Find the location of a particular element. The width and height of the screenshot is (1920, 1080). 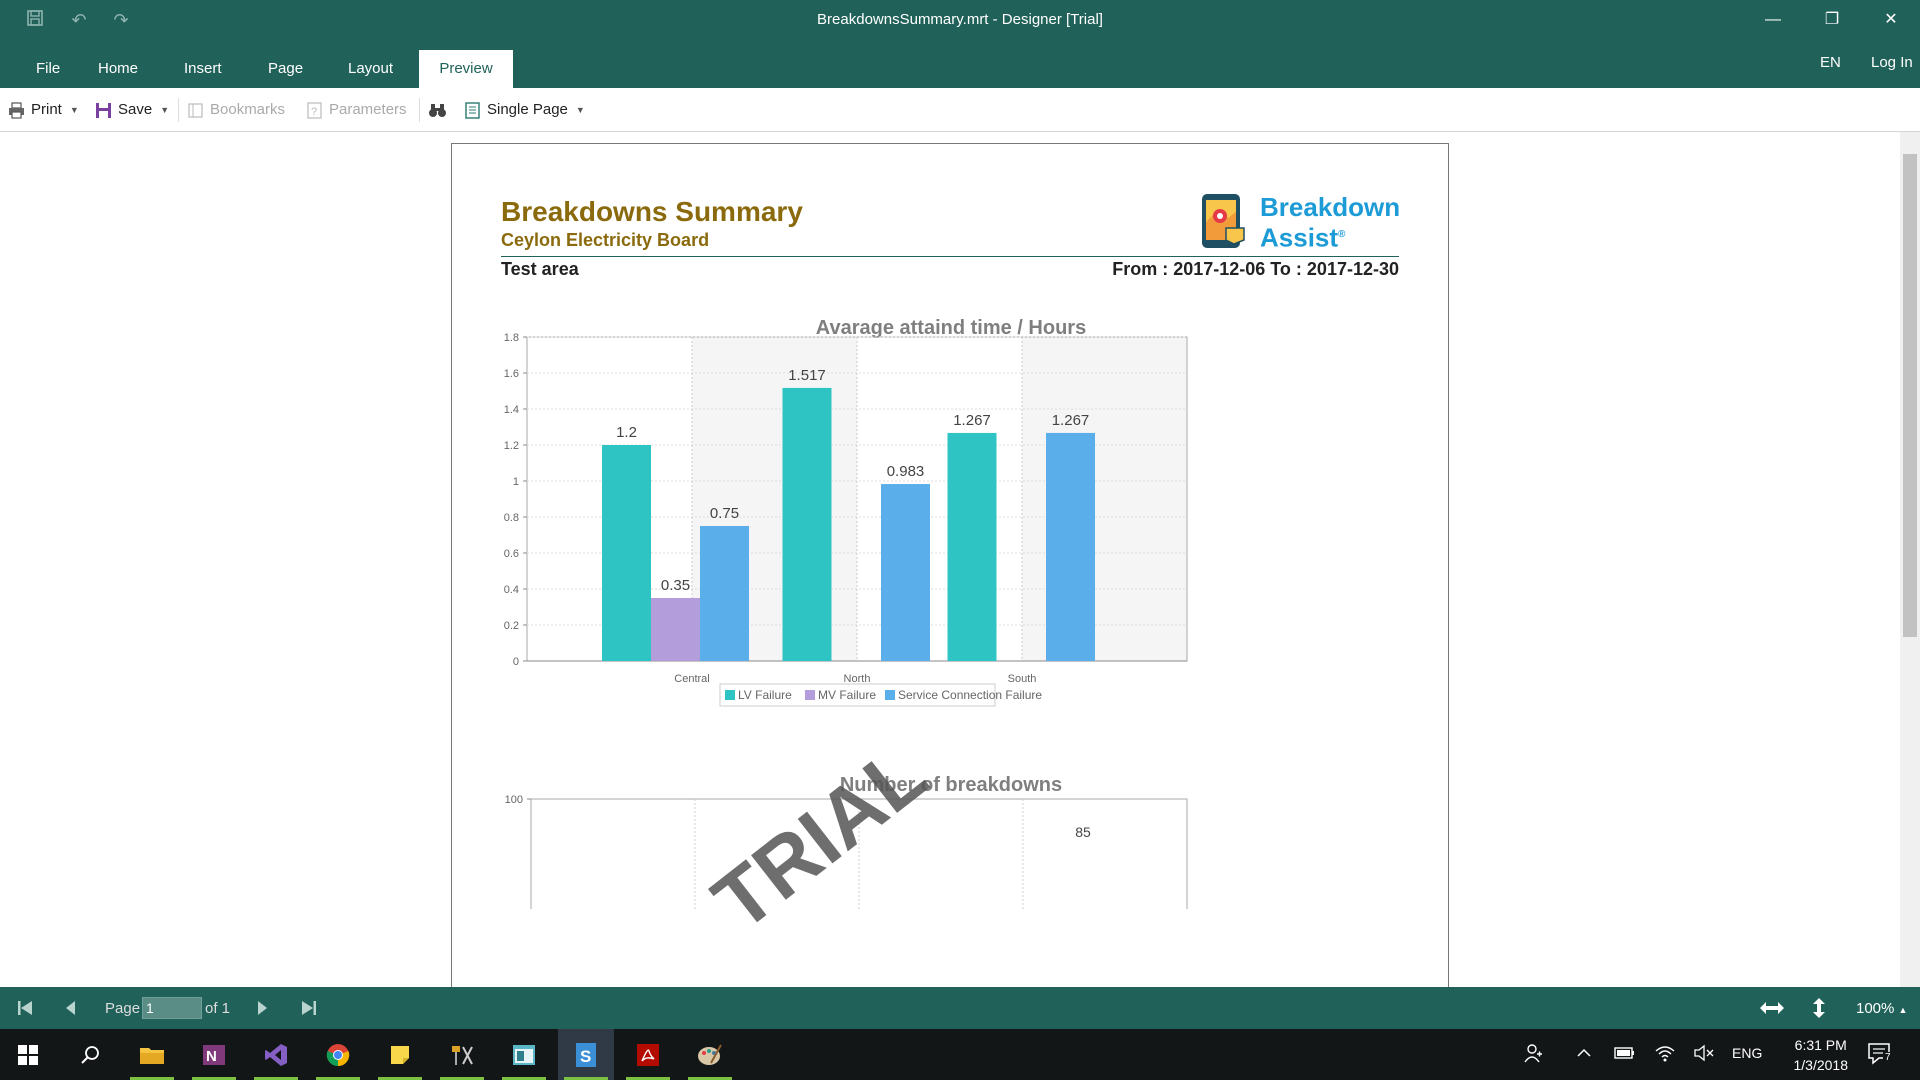

palette-icon is located at coordinates (710, 1054).